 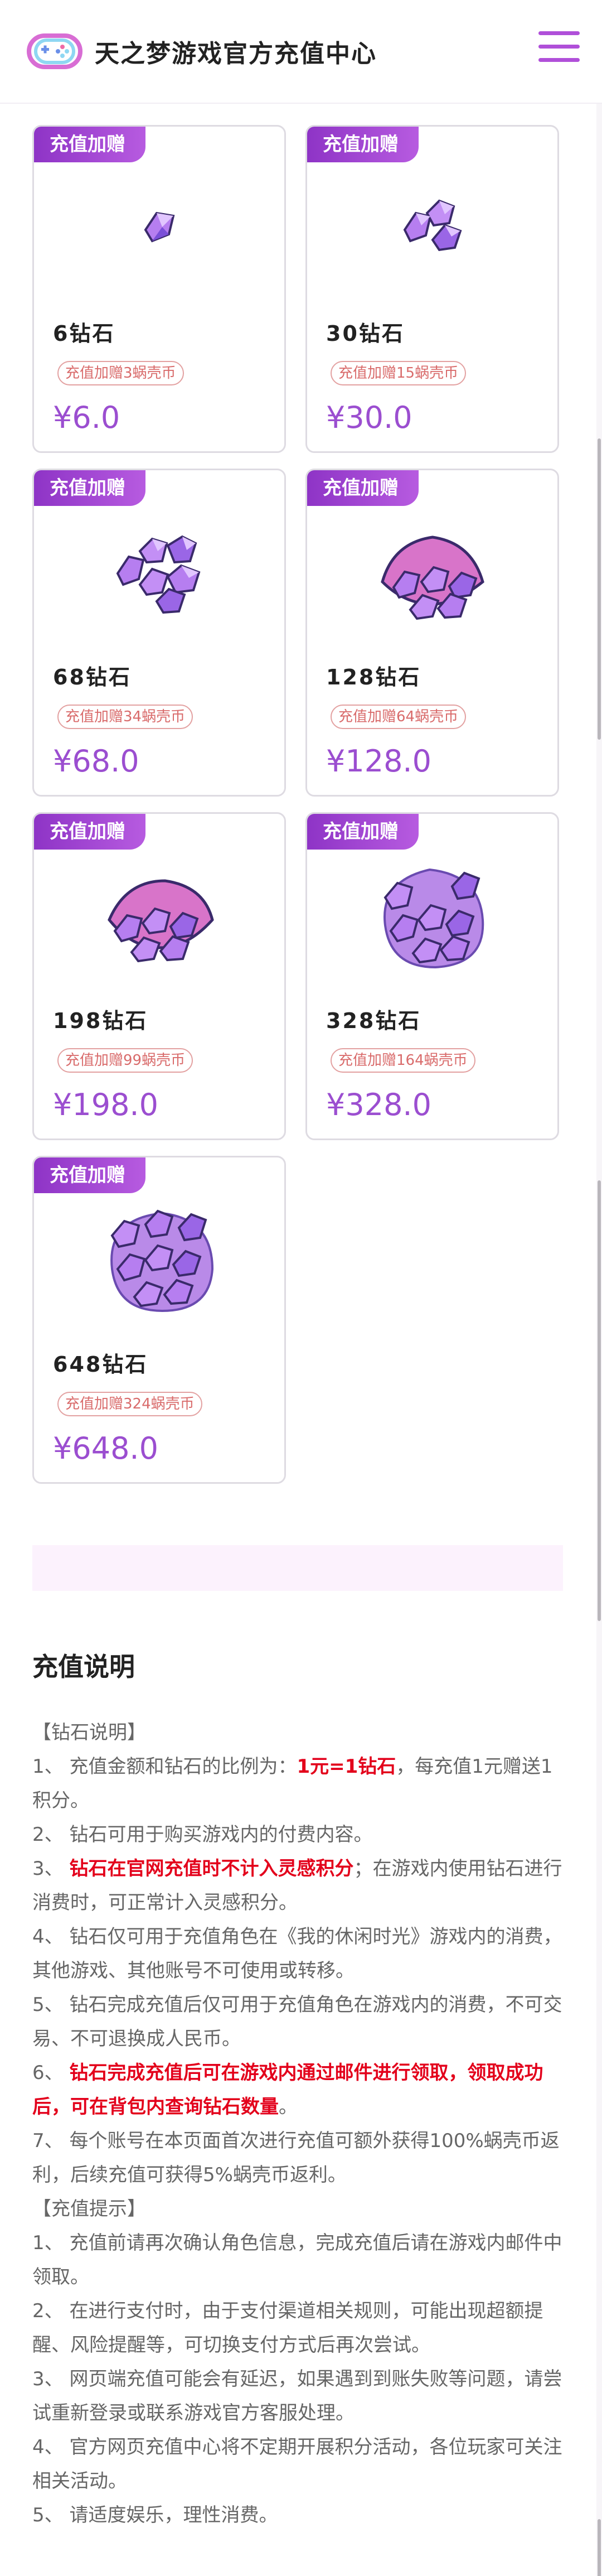 I want to click on product-card-328: 充值加赠 328钻石 充值加赠164蜗壳币 ¥328.0, so click(x=432, y=976).